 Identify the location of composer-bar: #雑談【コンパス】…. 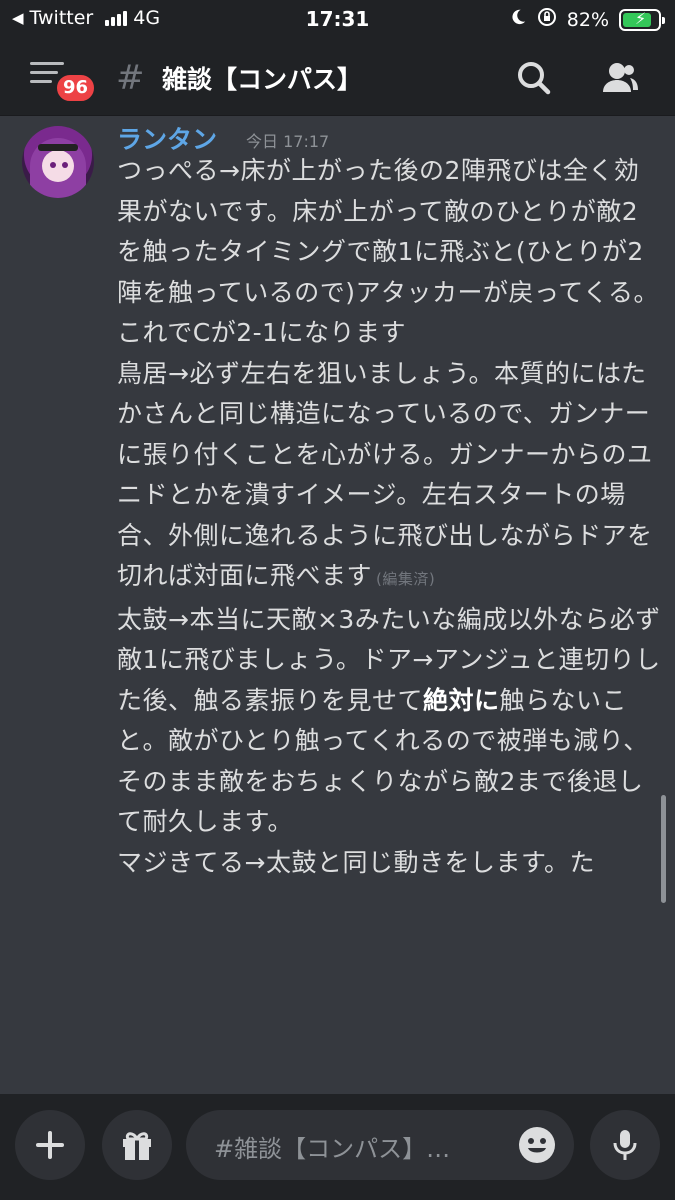
(337, 1147).